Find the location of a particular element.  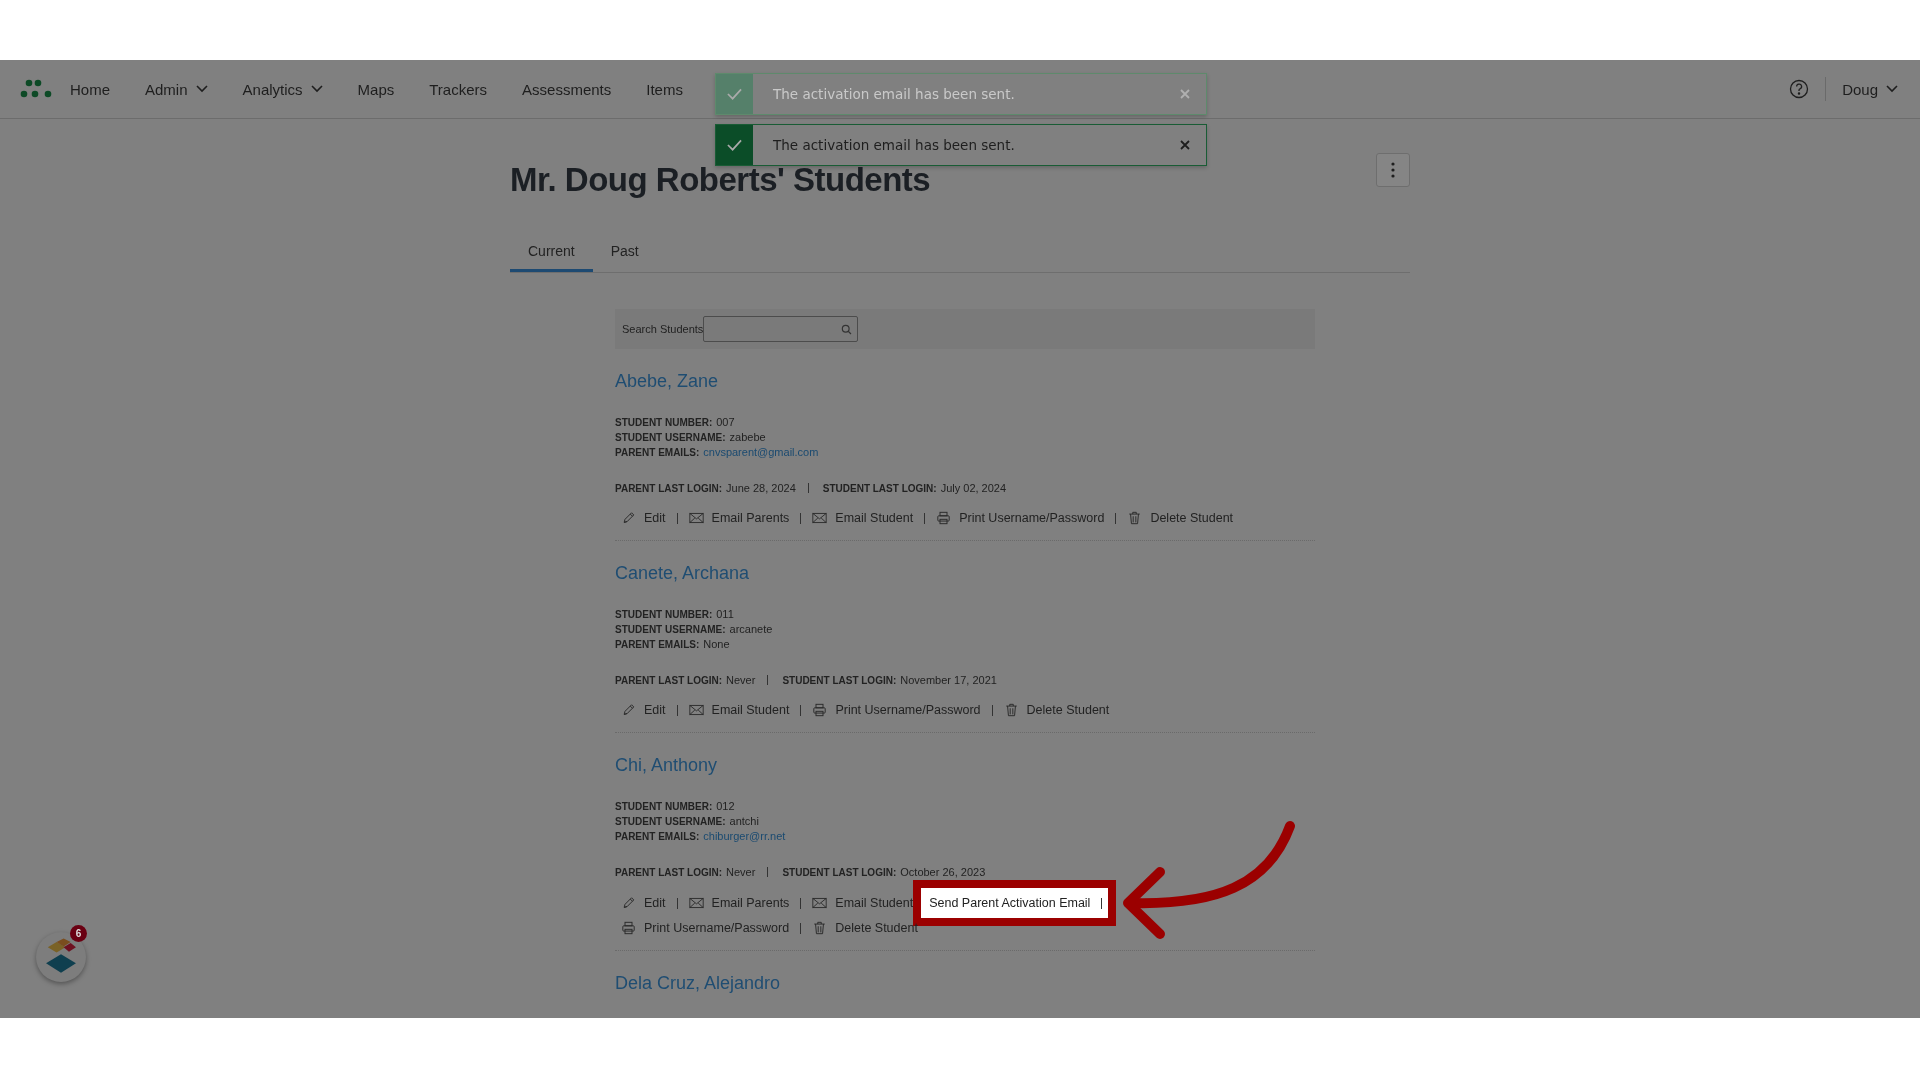

field-value: arcanete is located at coordinates (751, 629).